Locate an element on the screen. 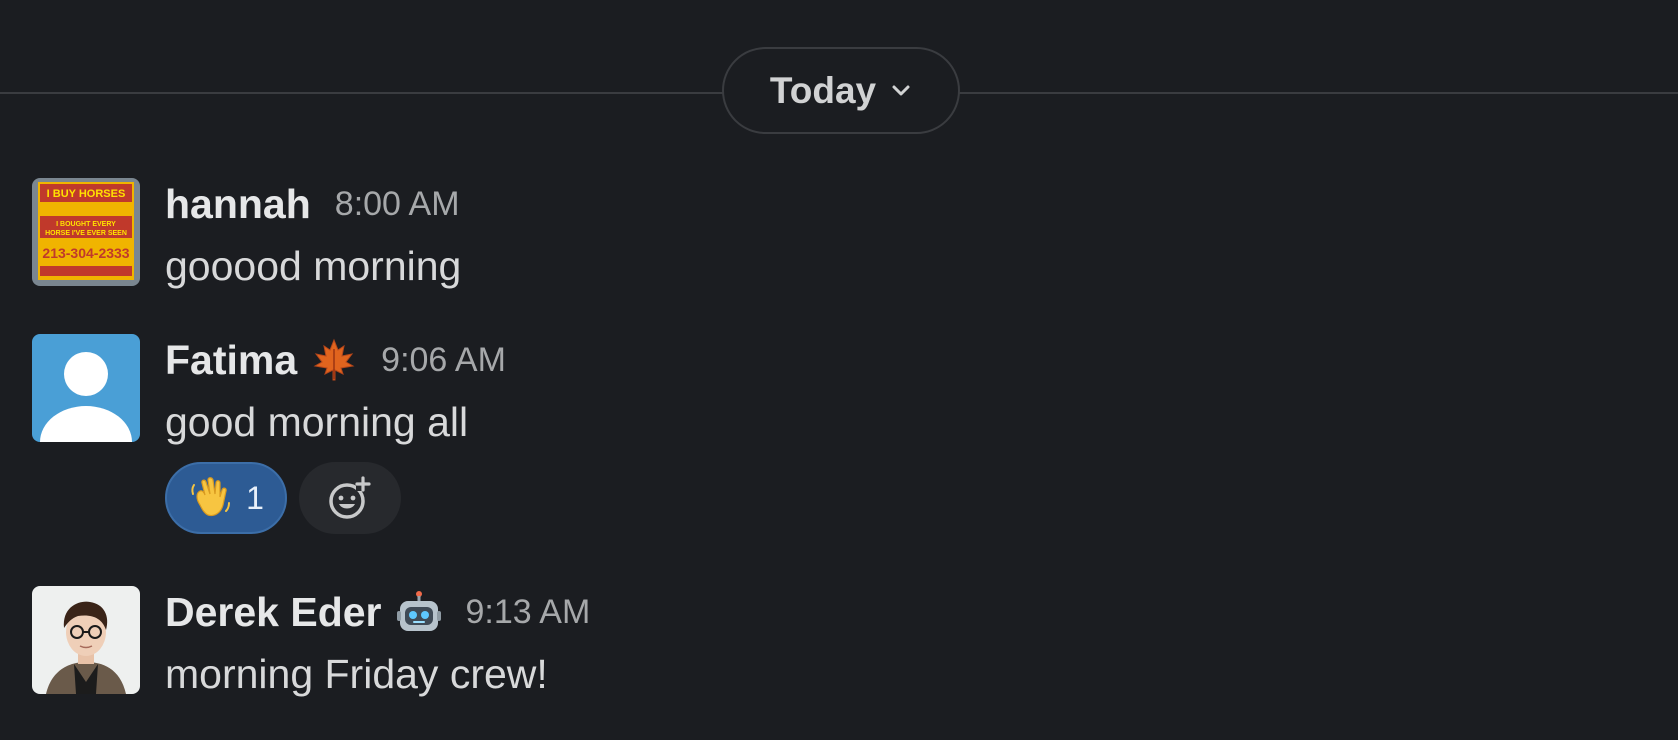 This screenshot has height=740, width=1678. sign-line-2: HORSE I'VE EVER SEEN is located at coordinates (86, 233).